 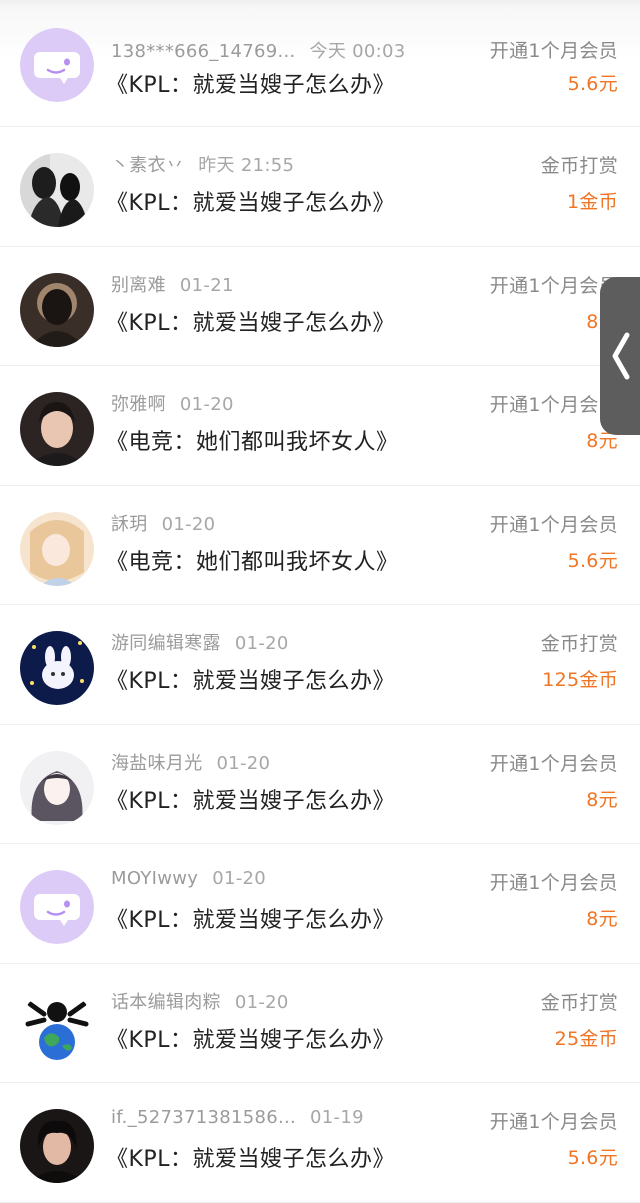 I want to click on record-meta: 138***666_14769... 今天 00:03, so click(x=258, y=50).